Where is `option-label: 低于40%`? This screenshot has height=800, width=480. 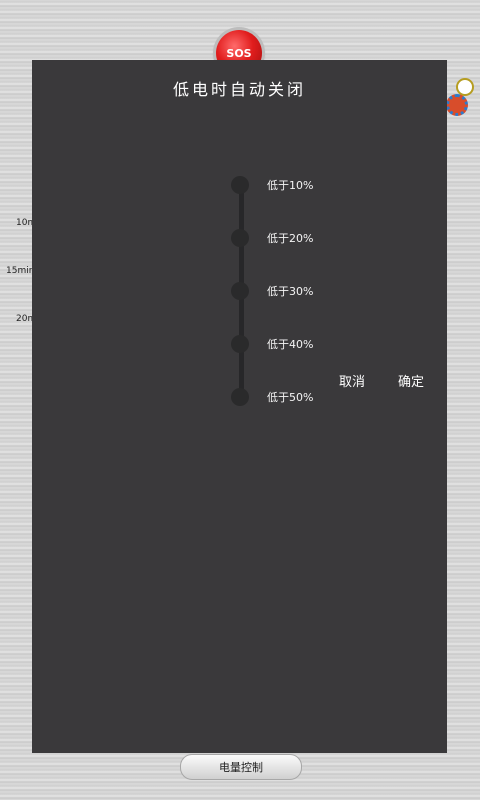
option-label: 低于40% is located at coordinates (290, 344).